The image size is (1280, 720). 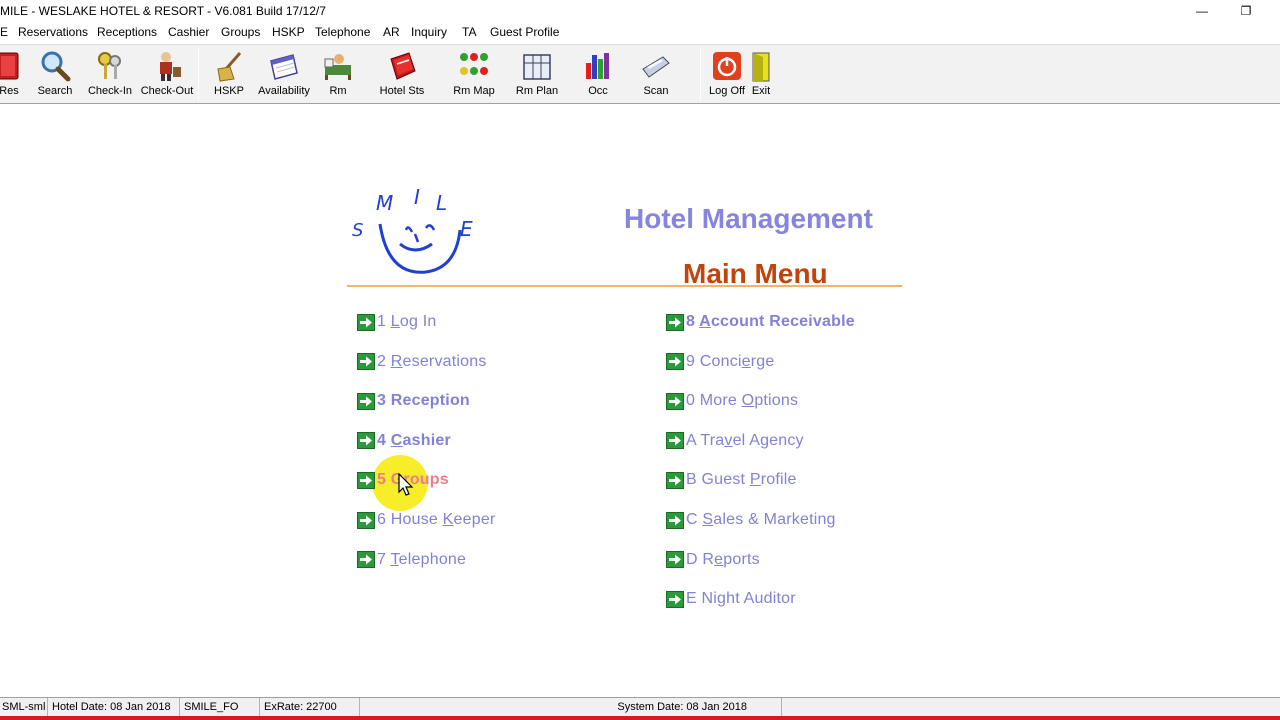 What do you see at coordinates (417, 197) in the screenshot?
I see `logo-letter: I` at bounding box center [417, 197].